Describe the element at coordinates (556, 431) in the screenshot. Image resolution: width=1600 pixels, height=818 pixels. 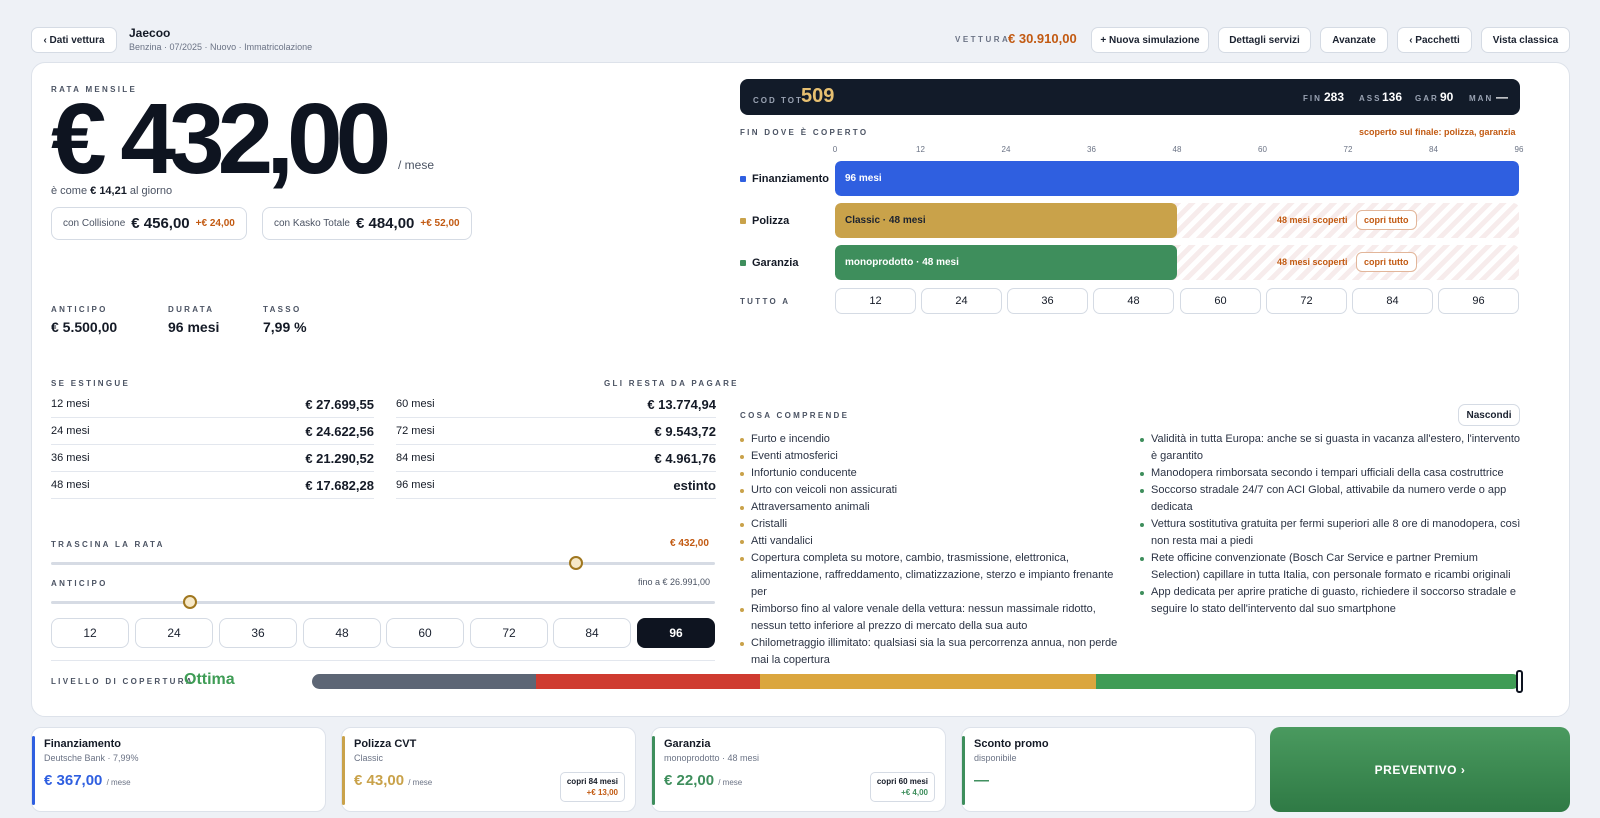
I see `table-row: 72 mesi € 9.543,72` at that location.